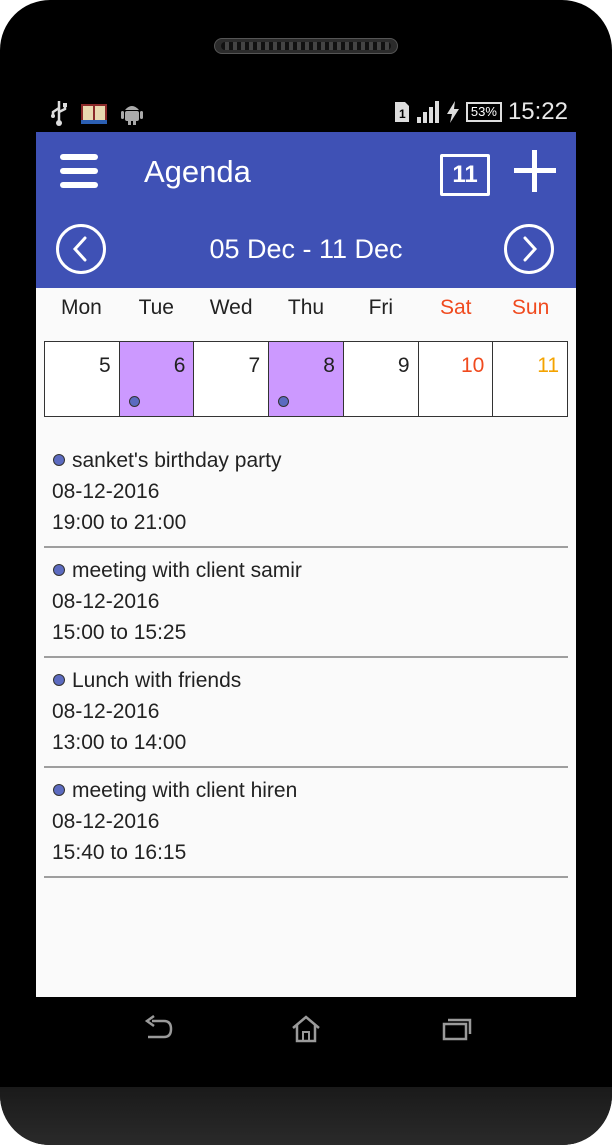 This screenshot has height=1145, width=612. Describe the element at coordinates (119, 852) in the screenshot. I see `event-time: 15:40 to 16:15` at that location.